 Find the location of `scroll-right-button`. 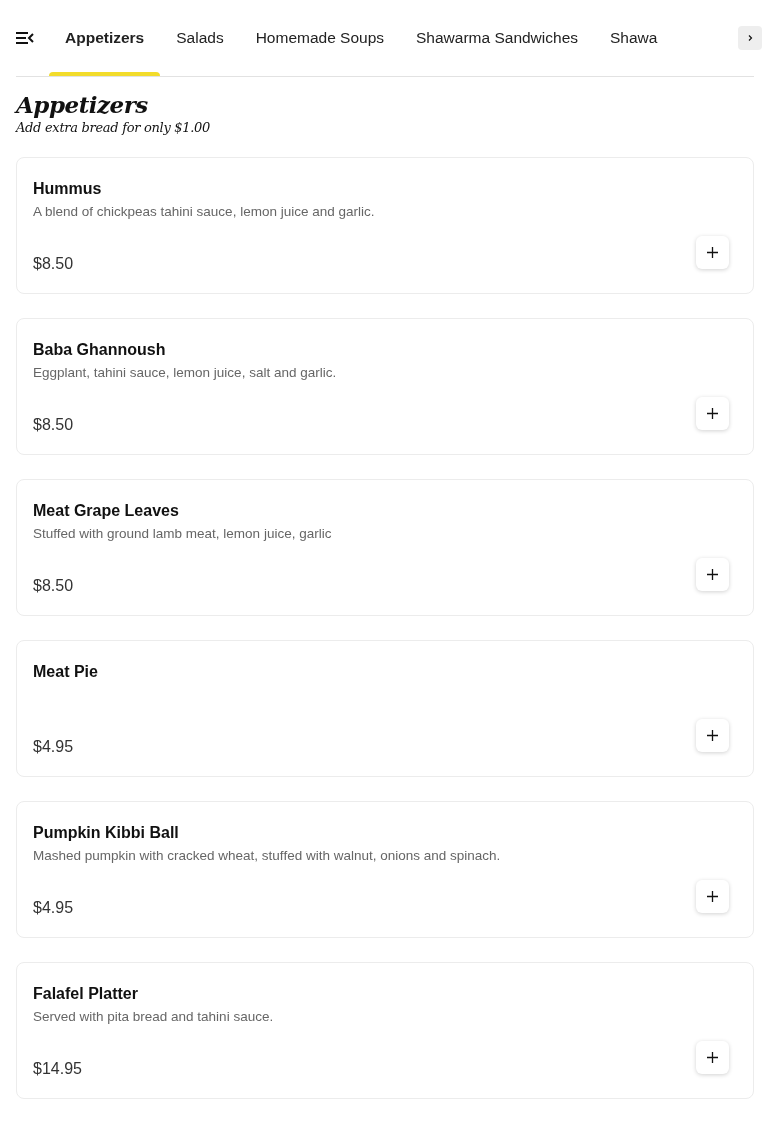

scroll-right-button is located at coordinates (750, 38).